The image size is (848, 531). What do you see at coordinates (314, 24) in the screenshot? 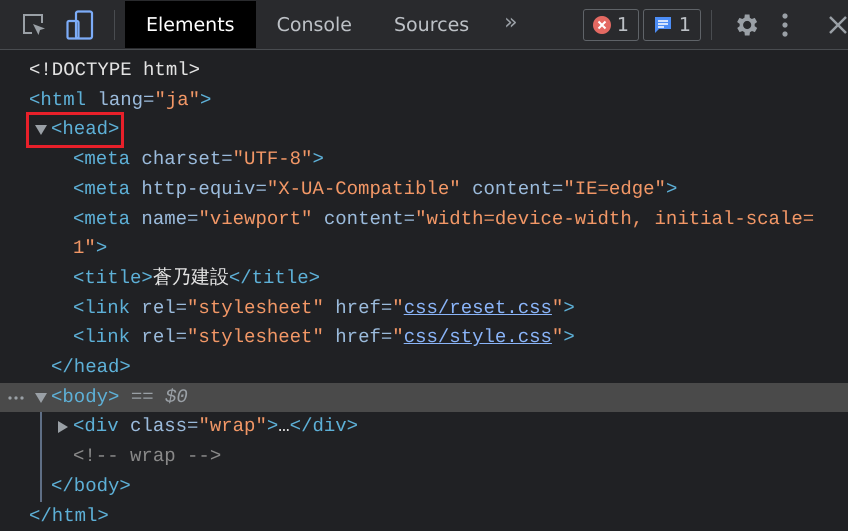
I see `panel-tab: Console` at bounding box center [314, 24].